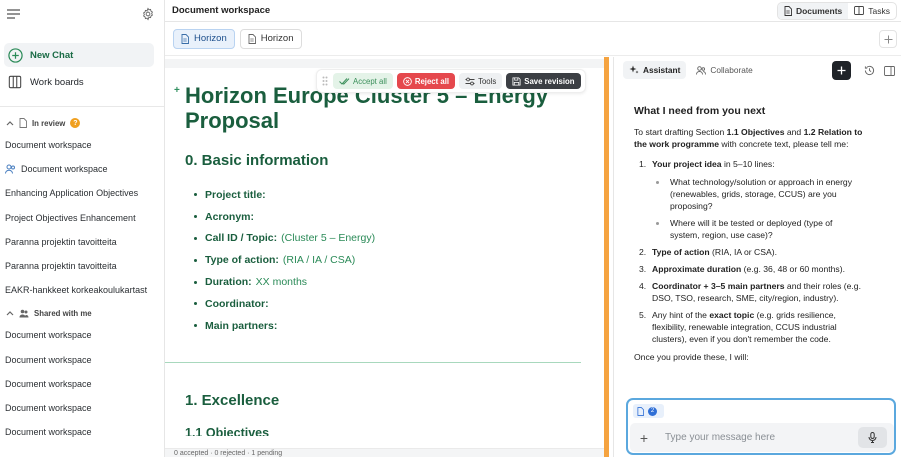  What do you see at coordinates (888, 39) in the screenshot?
I see `add-tab-button` at bounding box center [888, 39].